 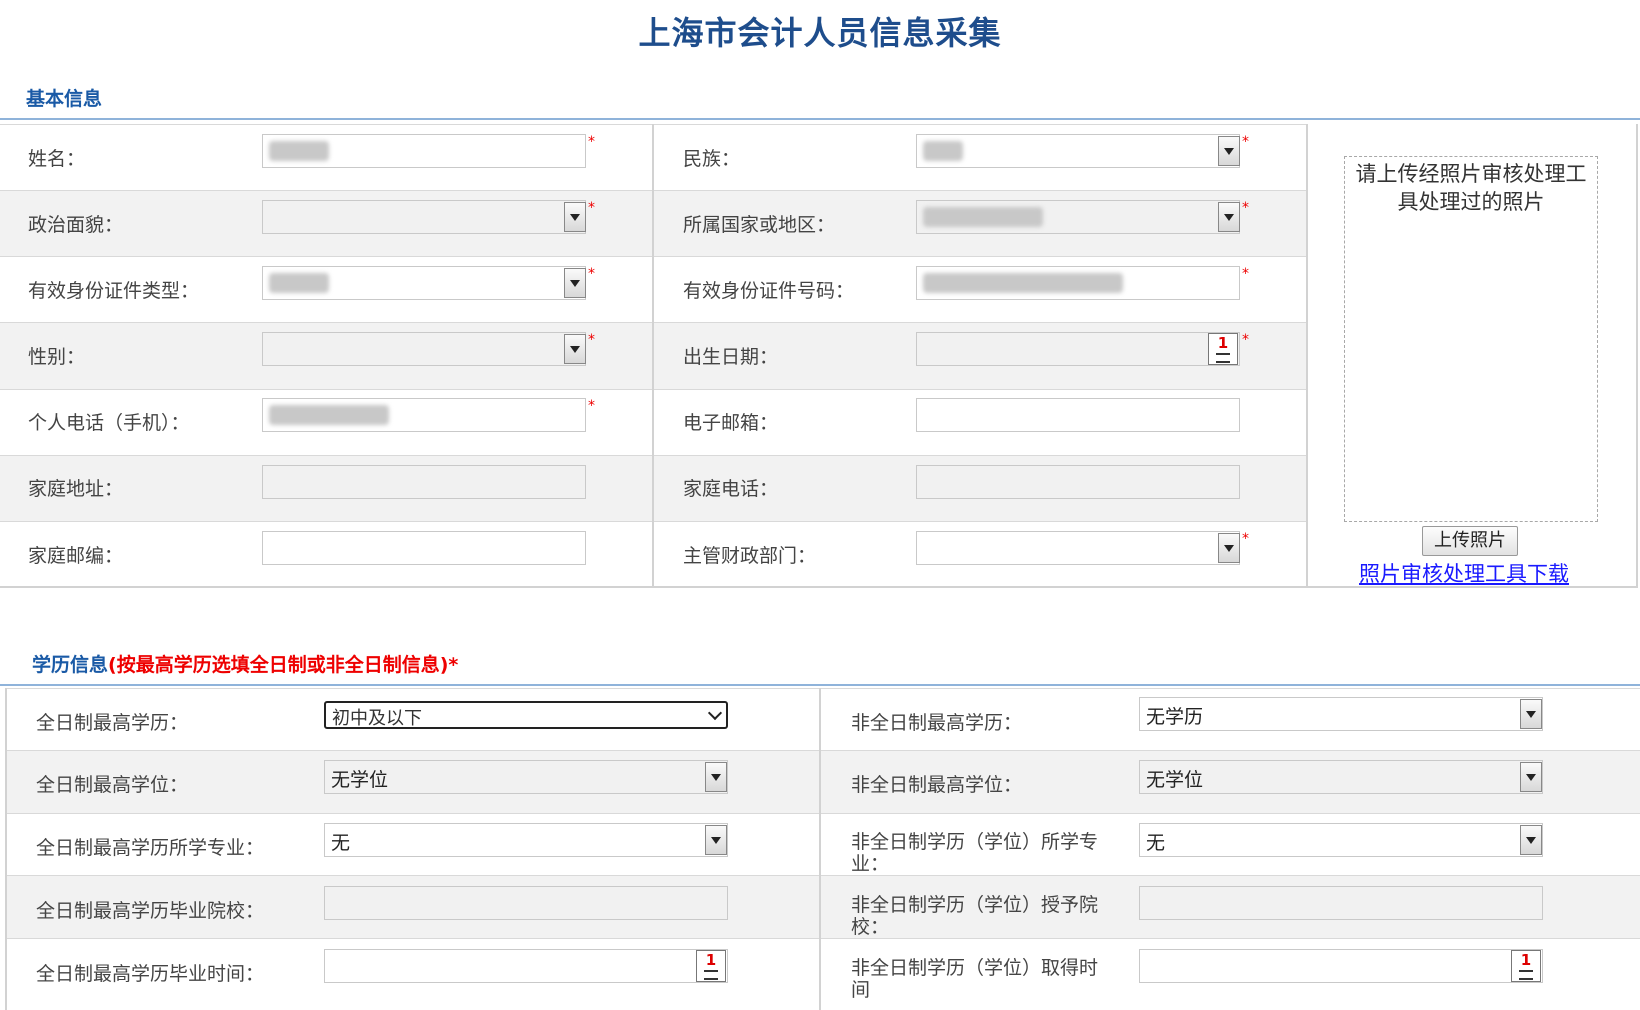 What do you see at coordinates (424, 217) in the screenshot?
I see `political-select` at bounding box center [424, 217].